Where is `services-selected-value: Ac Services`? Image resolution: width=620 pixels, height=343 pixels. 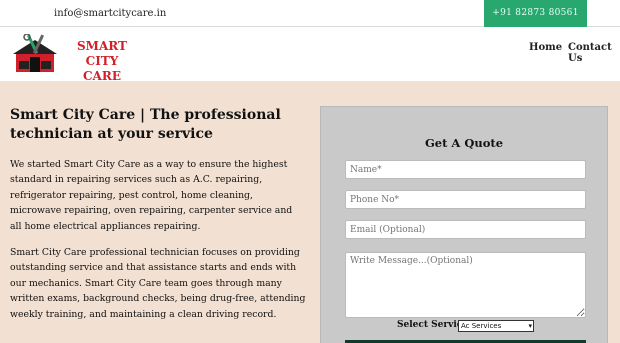 services-selected-value: Ac Services is located at coordinates (481, 326).